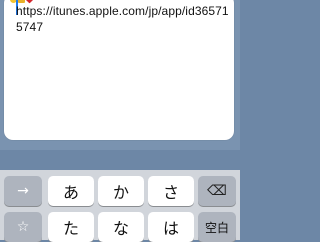 The width and height of the screenshot is (320, 242). I want to click on key-na: な, so click(121, 227).